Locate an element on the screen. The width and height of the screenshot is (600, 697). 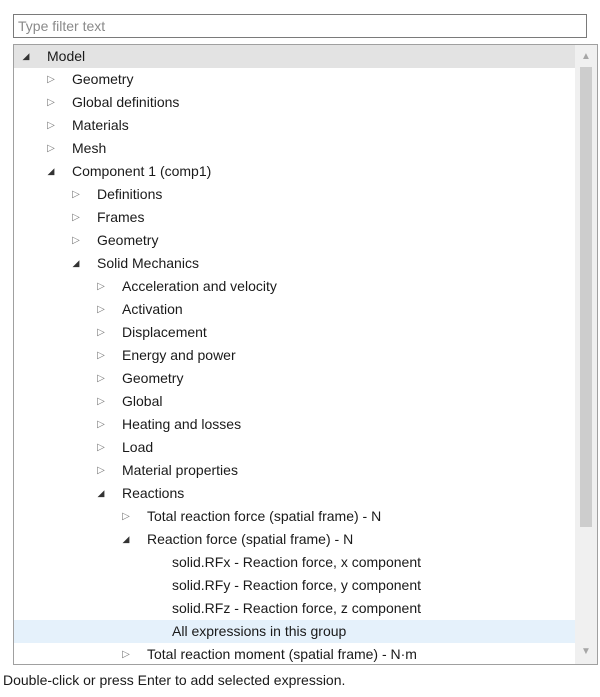
tree-item: ◢ Reaction force (spatial frame) - N is located at coordinates (295, 539).